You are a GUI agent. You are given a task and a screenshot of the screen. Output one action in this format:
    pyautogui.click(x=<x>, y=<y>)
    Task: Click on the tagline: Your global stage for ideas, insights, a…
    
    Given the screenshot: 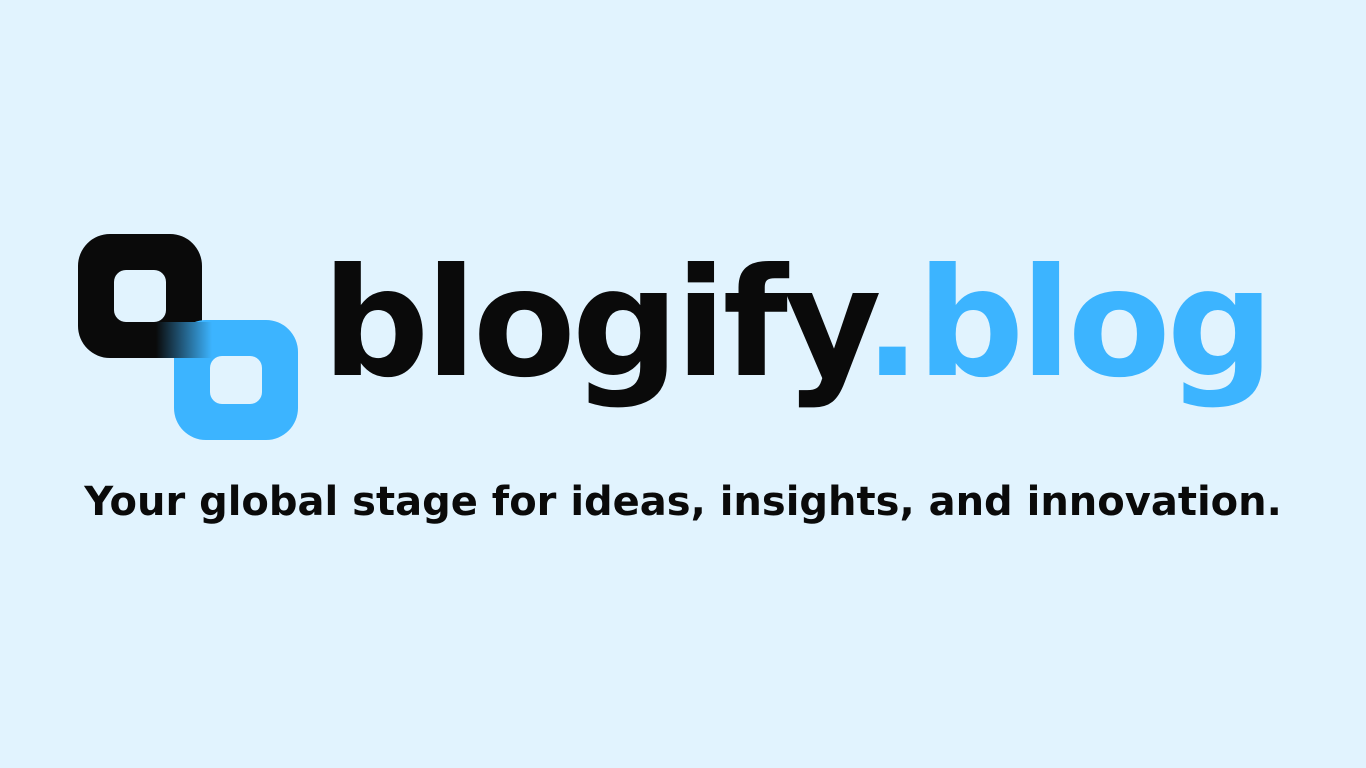 What is the action you would take?
    pyautogui.click(x=683, y=502)
    